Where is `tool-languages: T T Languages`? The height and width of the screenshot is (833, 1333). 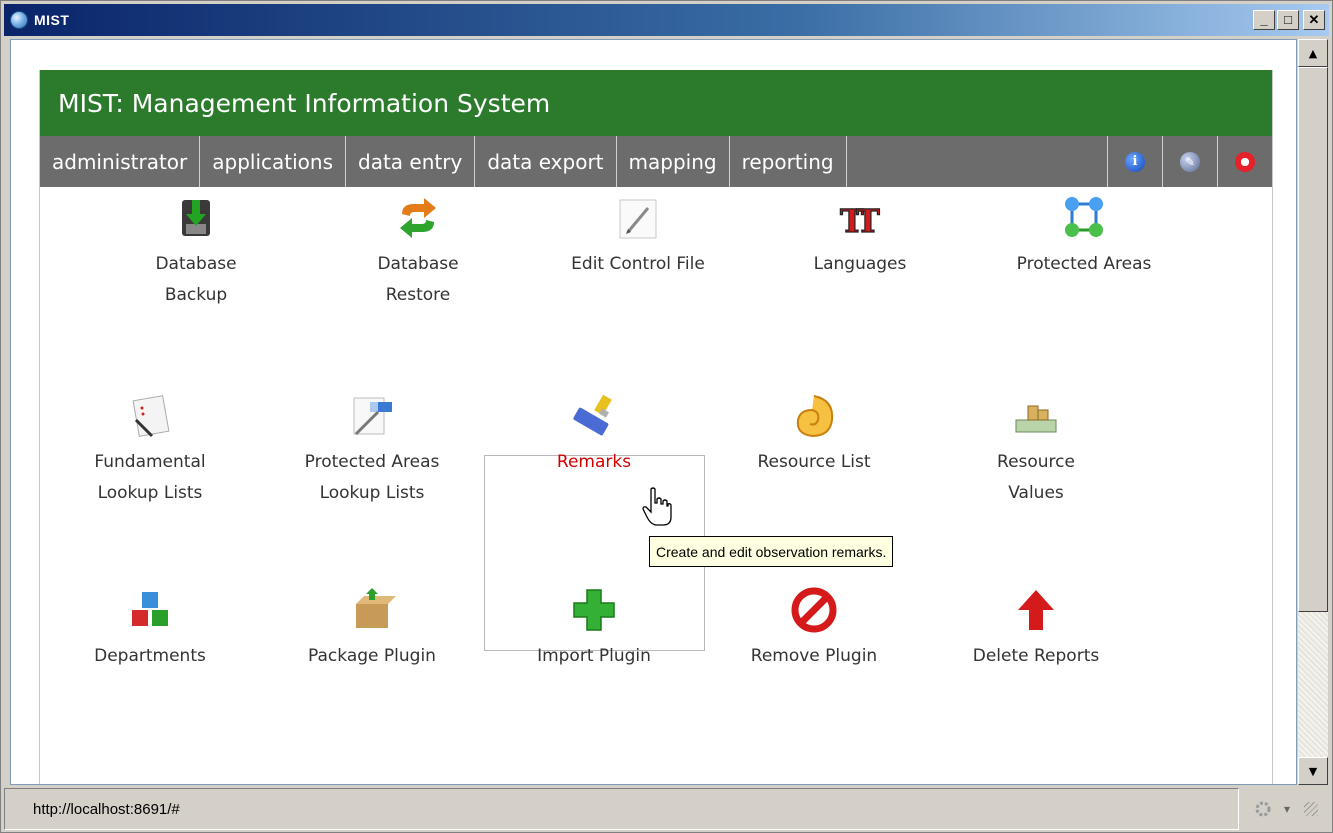
tool-languages: T T Languages is located at coordinates (860, 233).